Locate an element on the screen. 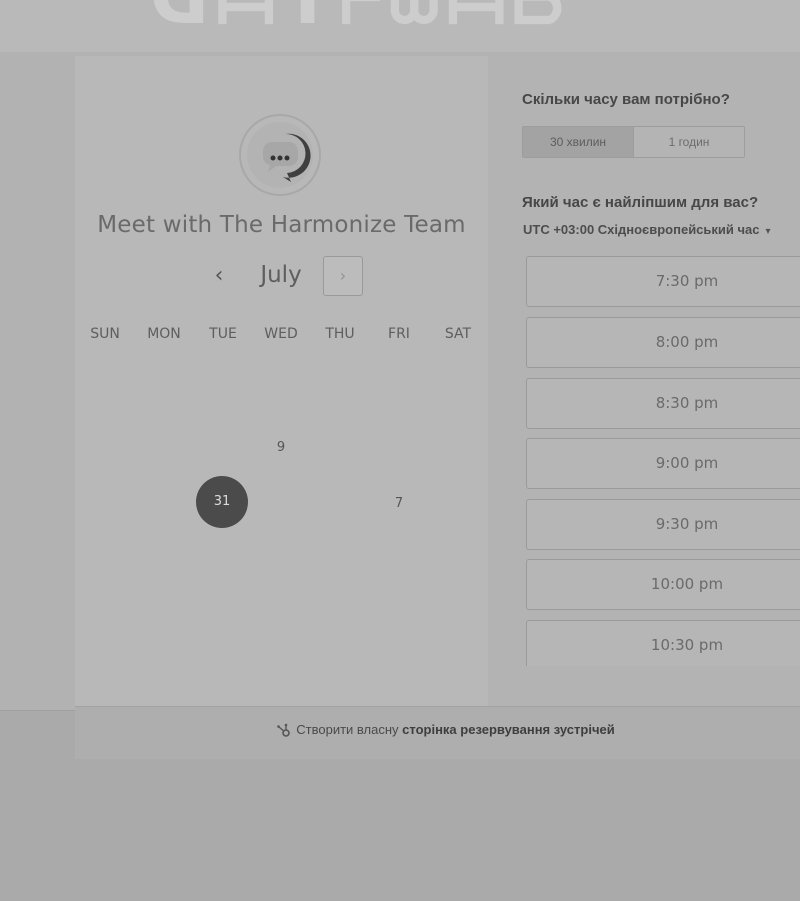  footer-link: сторінка резервування зустрічей is located at coordinates (508, 729).